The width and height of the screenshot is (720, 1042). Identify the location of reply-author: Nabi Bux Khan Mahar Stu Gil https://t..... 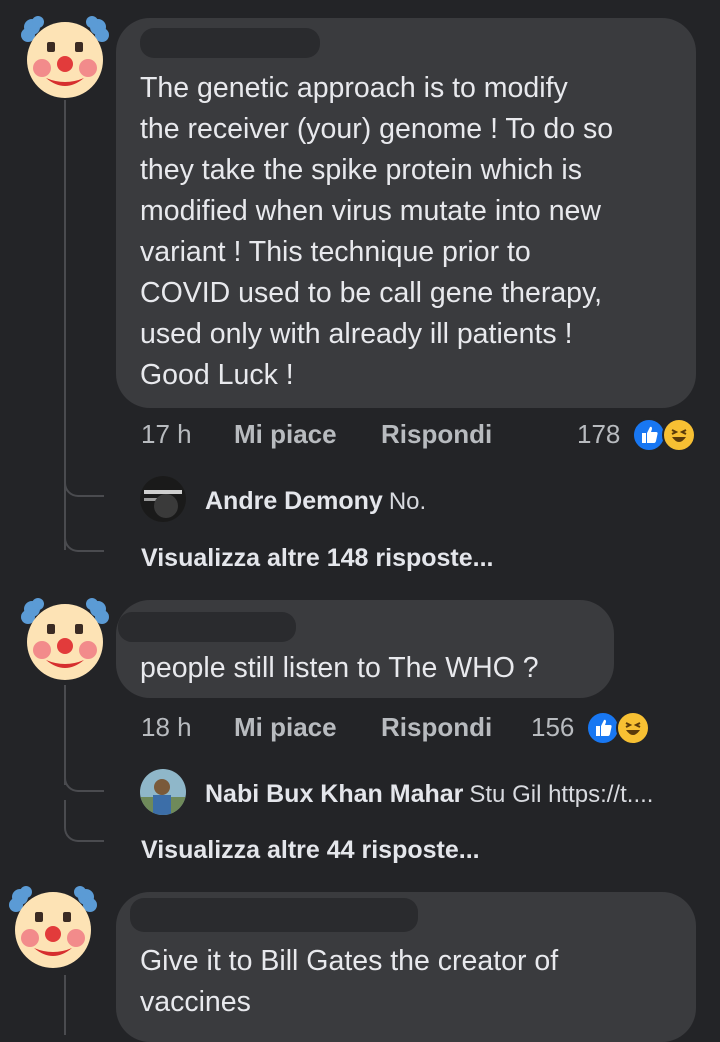
(429, 794).